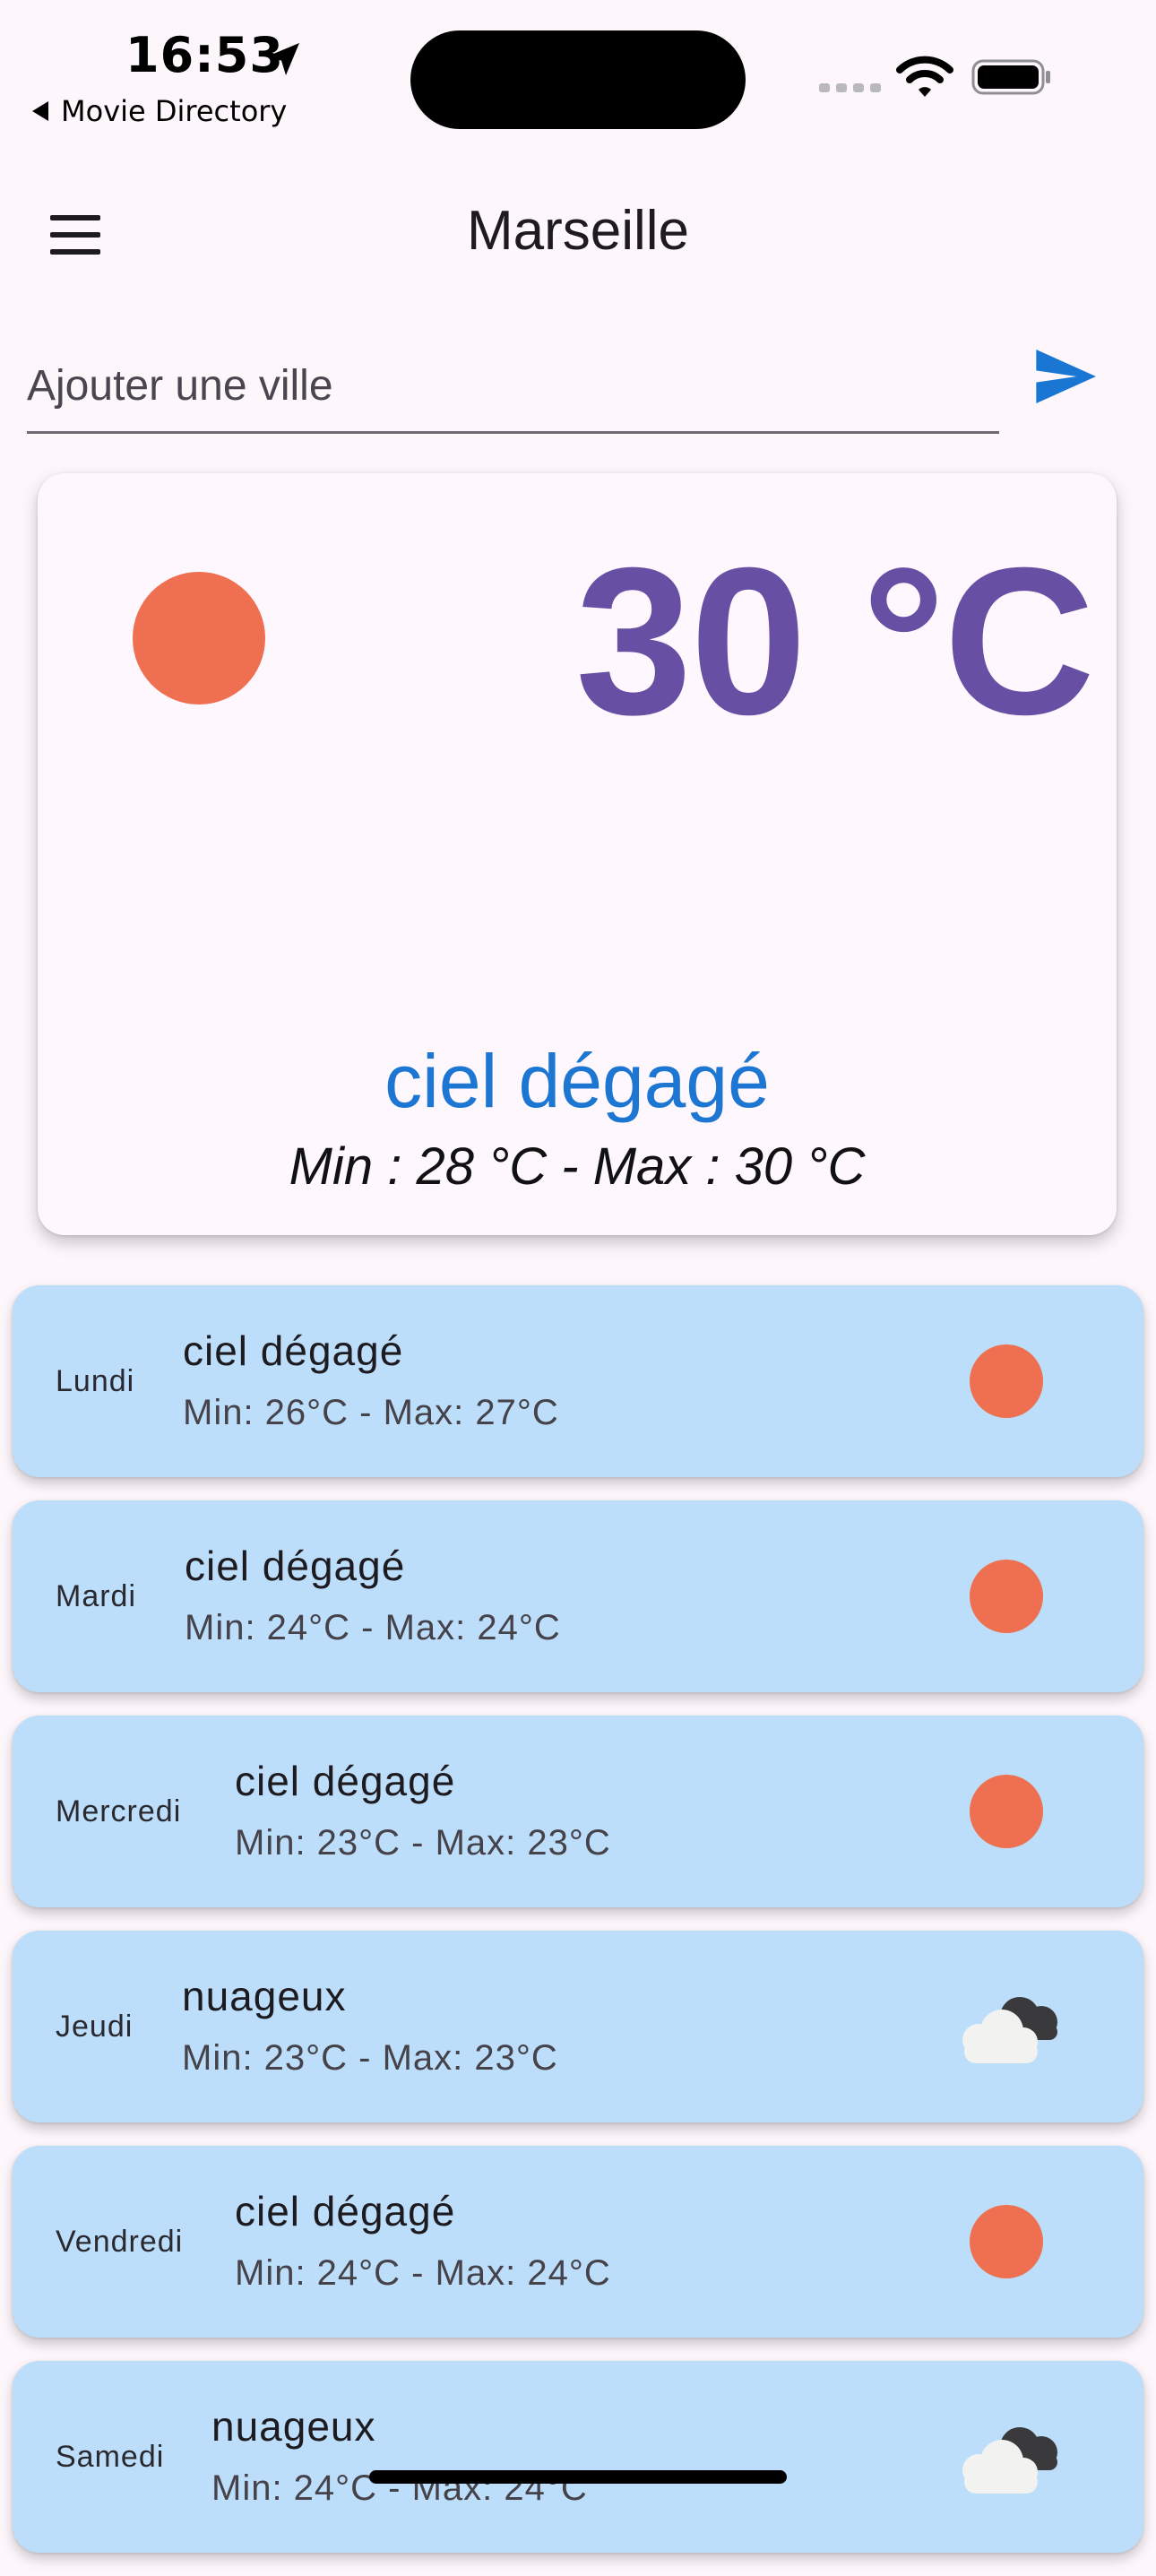  Describe the element at coordinates (111, 2456) in the screenshot. I see `forecast-day: Samedi` at that location.